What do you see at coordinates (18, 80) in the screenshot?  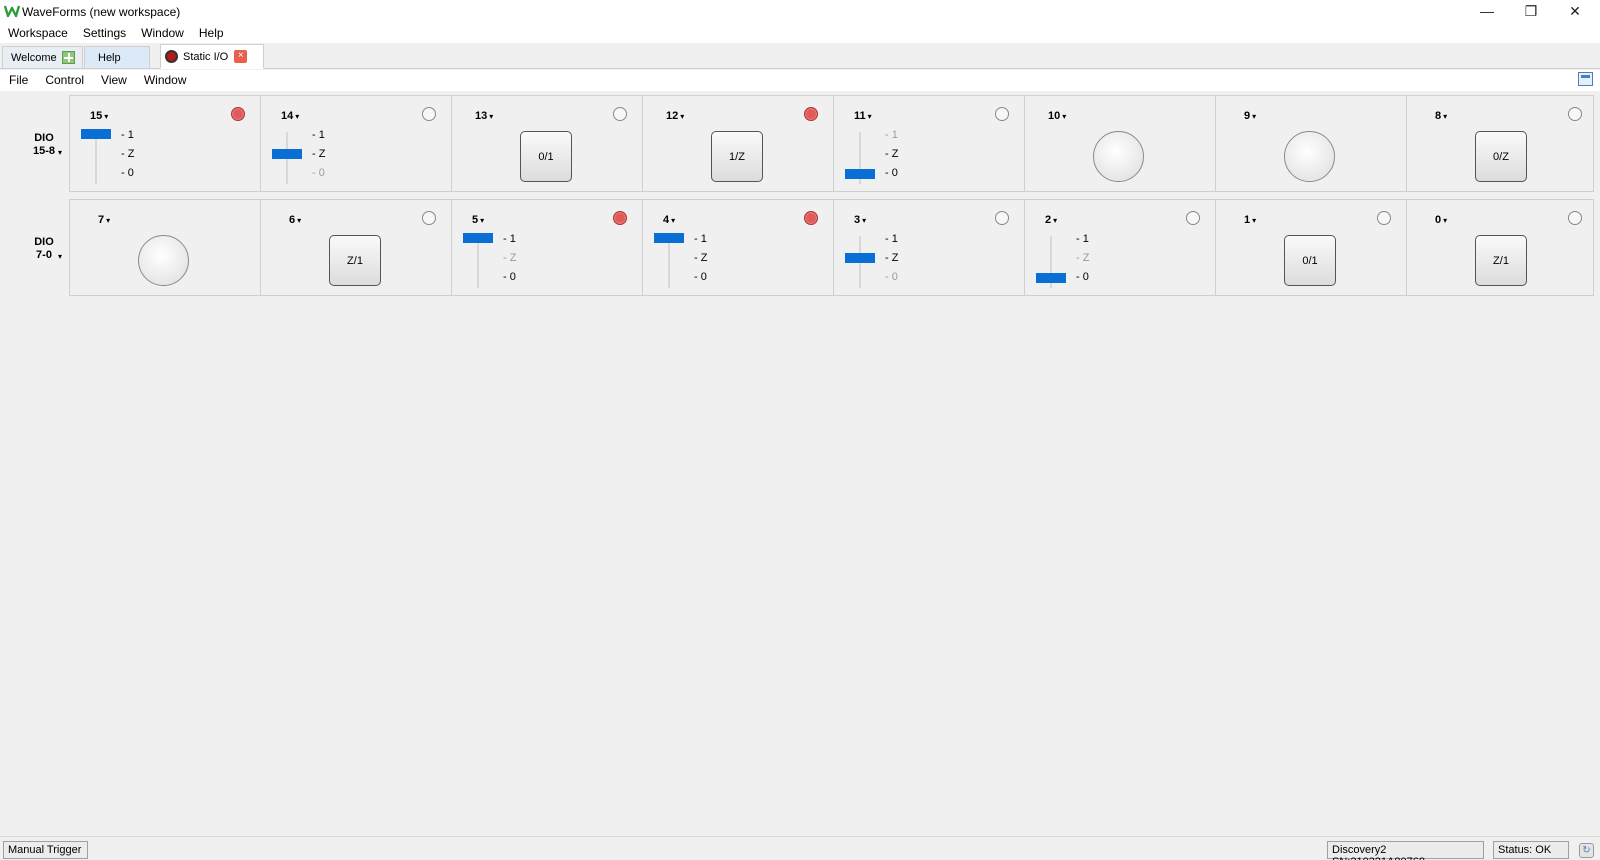 I see `menu-file: File` at bounding box center [18, 80].